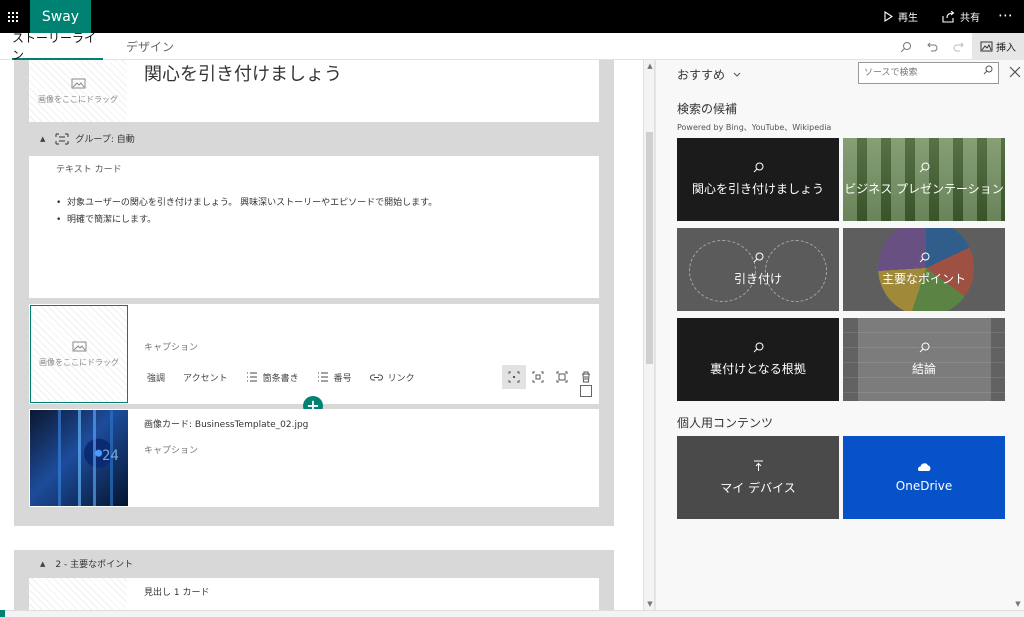  I want to click on storyline-scrollbar: ▲ ▼, so click(649, 335).